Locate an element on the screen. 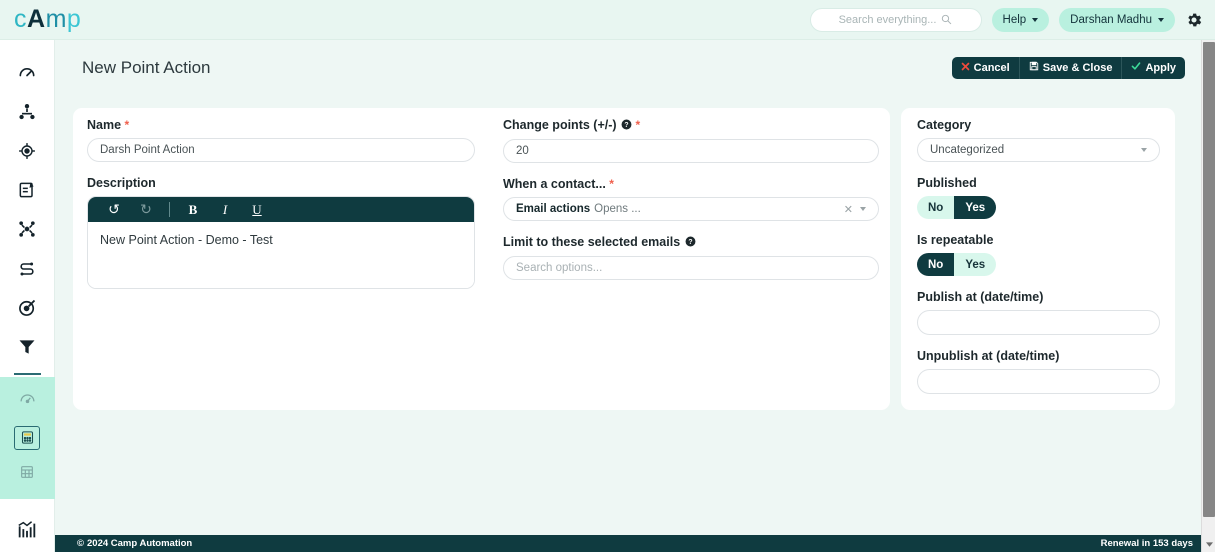  calculator-icon is located at coordinates (27, 437).